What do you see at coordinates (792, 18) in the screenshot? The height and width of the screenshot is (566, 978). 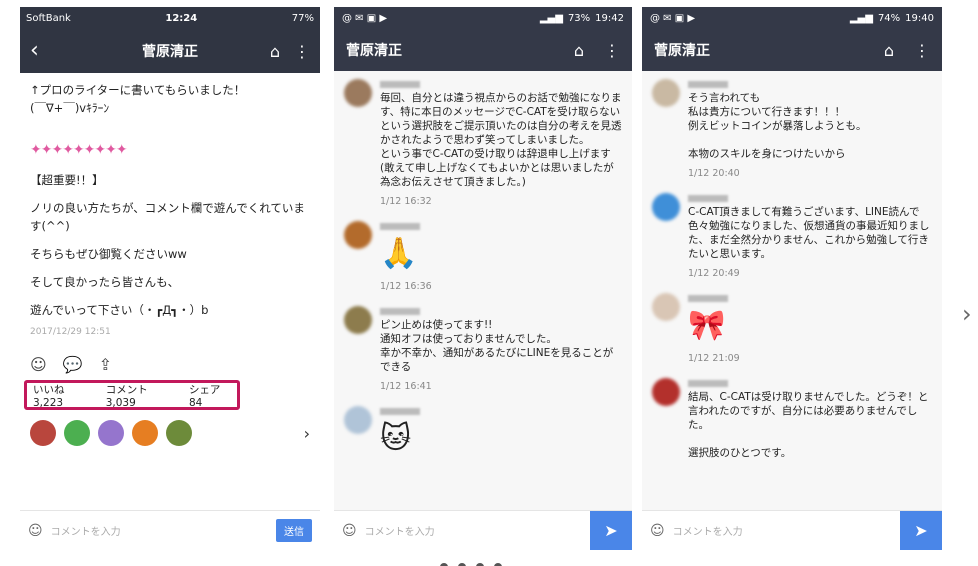 I see `status-bar: @ ✉ ▣ ▶ ▂▄▆ 74% 19:40` at bounding box center [792, 18].